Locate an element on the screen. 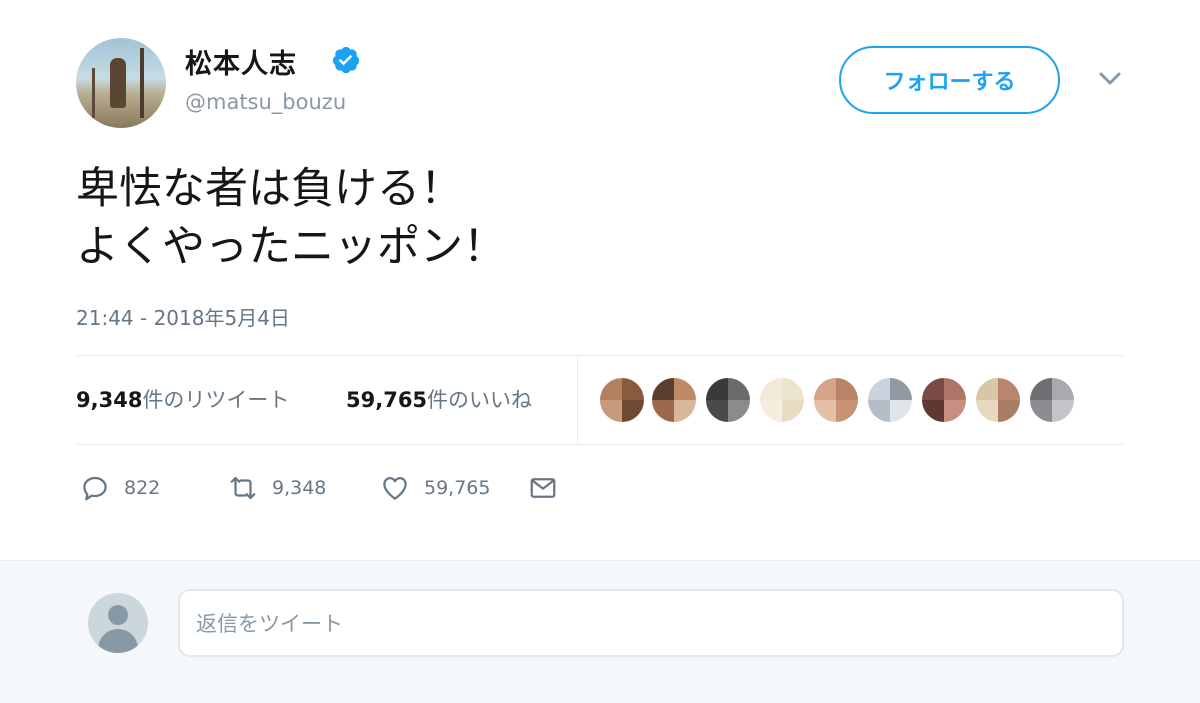  direct-message-icon is located at coordinates (543, 488).